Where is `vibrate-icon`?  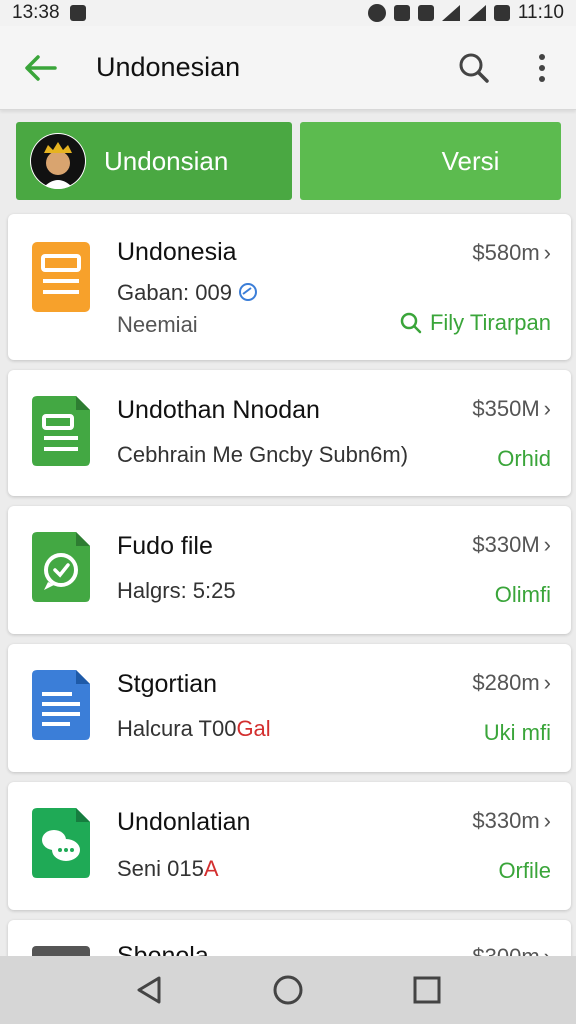 vibrate-icon is located at coordinates (425, 13).